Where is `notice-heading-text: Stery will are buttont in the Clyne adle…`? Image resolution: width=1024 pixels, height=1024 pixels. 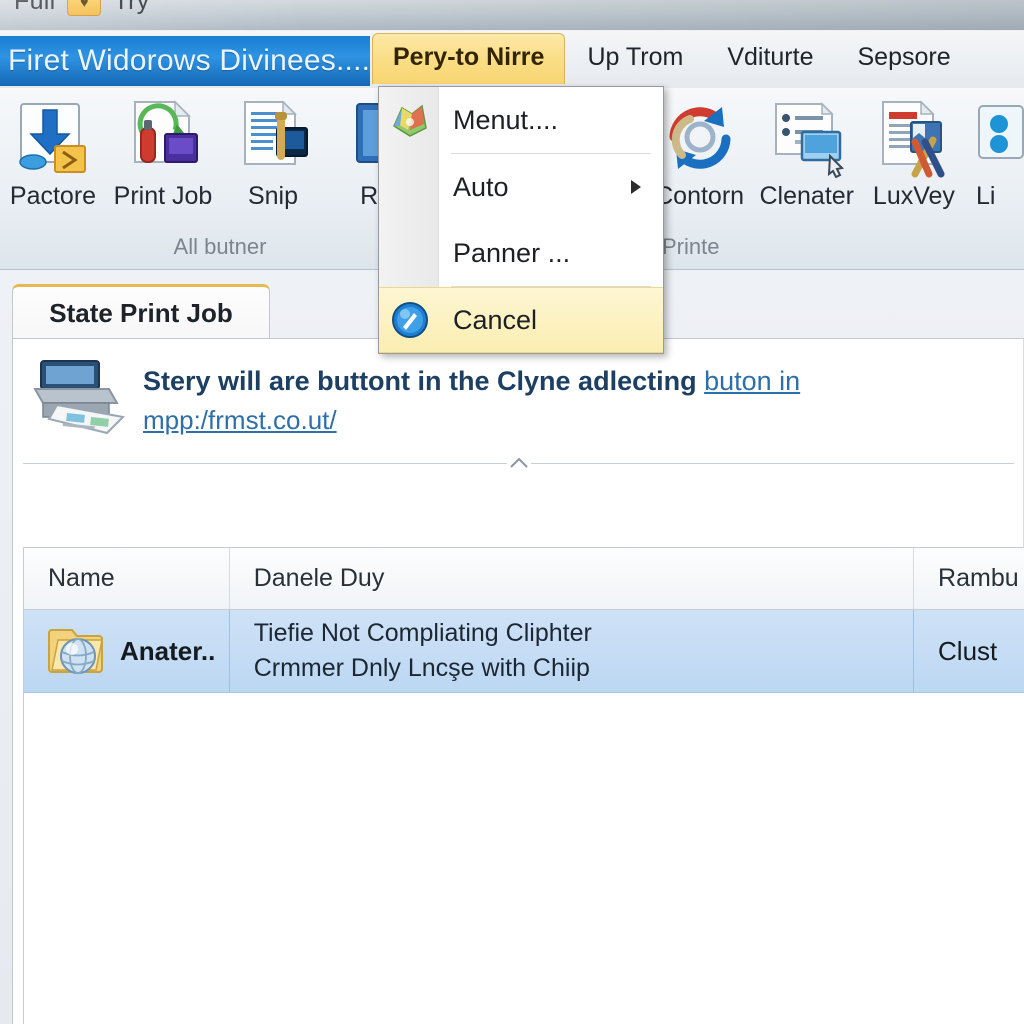 notice-heading-text: Stery will are buttont in the Clyne adle… is located at coordinates (424, 381).